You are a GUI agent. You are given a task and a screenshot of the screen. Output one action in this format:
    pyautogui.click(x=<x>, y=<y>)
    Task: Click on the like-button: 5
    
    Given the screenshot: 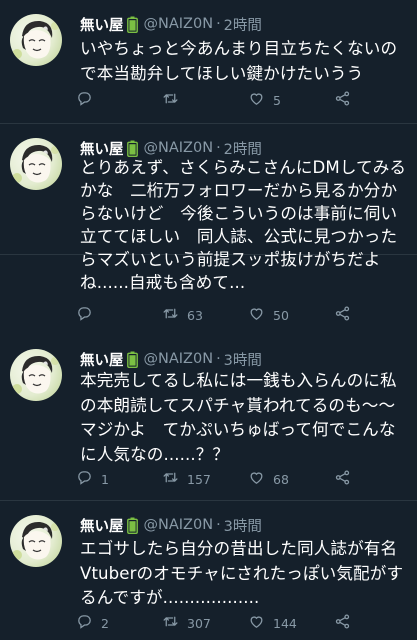 What is the action you would take?
    pyautogui.click(x=264, y=100)
    